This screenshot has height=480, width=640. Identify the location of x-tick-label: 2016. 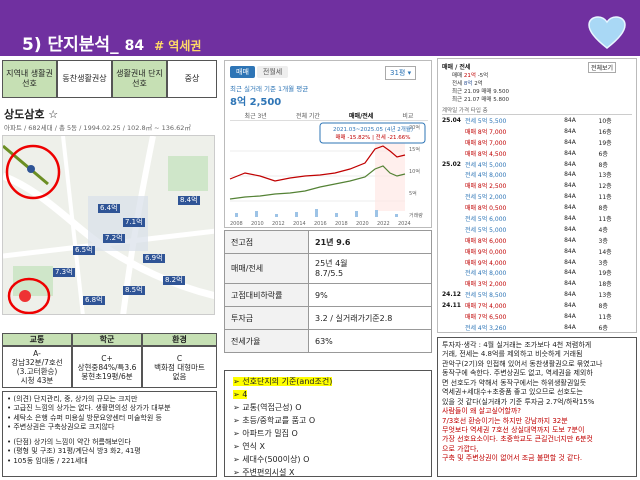
(320, 224).